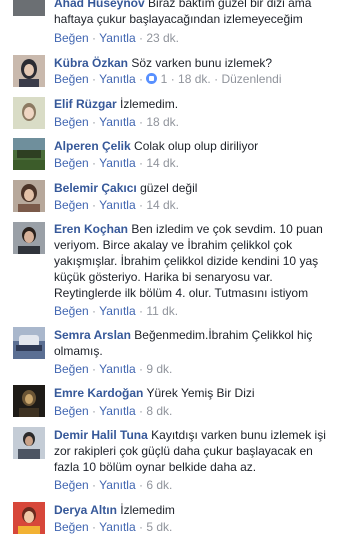 Image resolution: width=354 pixels, height=542 pixels. I want to click on timestamp: 6 dk., so click(159, 485).